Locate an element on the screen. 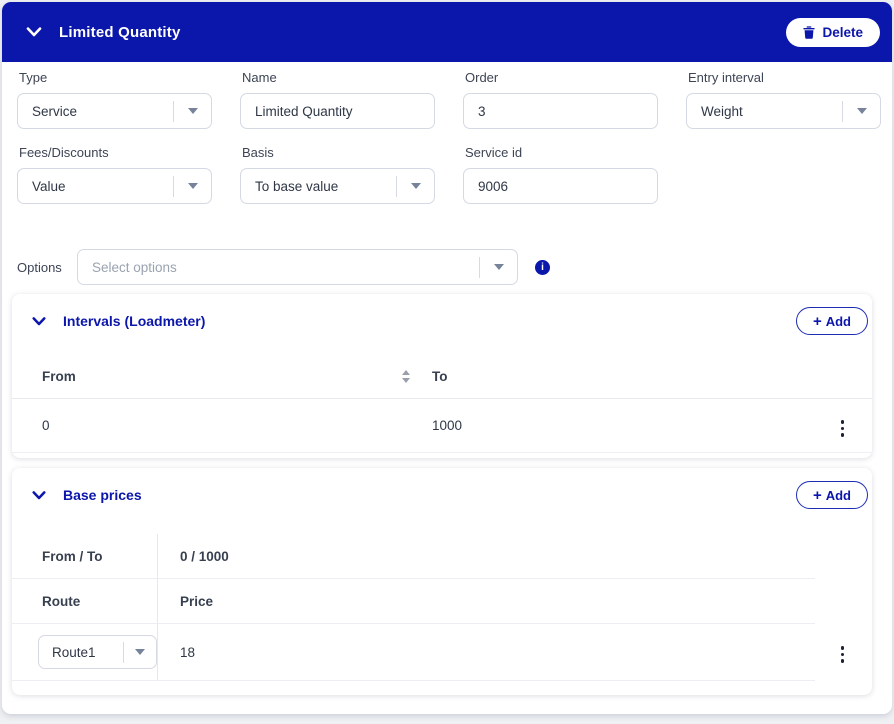  interval-row-menu-kebab-icon is located at coordinates (843, 428).